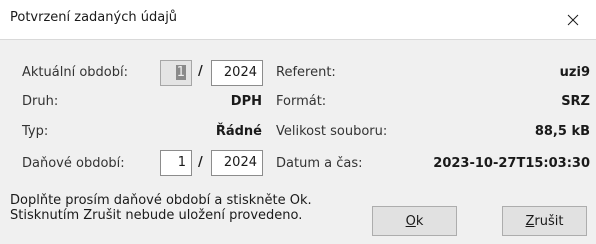  What do you see at coordinates (319, 163) in the screenshot?
I see `datum-cas-label: Datum a čas:` at bounding box center [319, 163].